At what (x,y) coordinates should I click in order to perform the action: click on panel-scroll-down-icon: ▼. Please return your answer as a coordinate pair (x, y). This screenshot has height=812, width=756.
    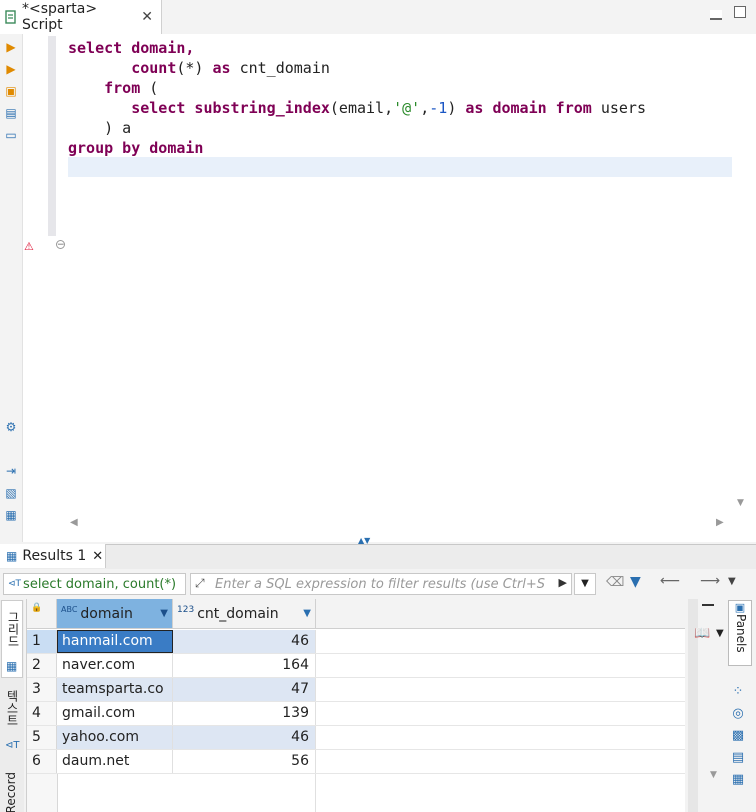
    Looking at the image, I should click on (713, 775).